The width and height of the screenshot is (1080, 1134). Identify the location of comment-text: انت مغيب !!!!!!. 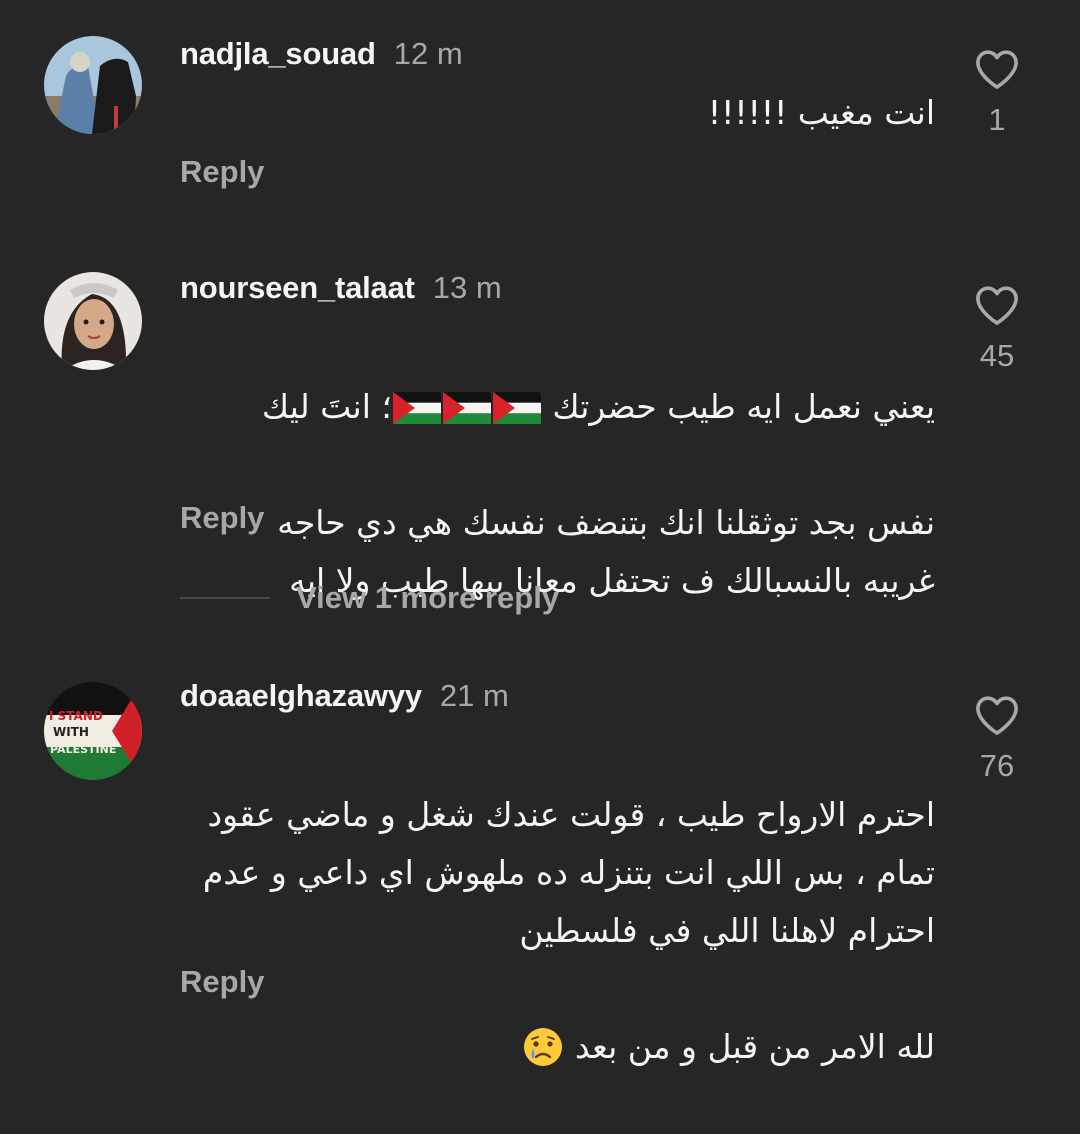
(821, 112).